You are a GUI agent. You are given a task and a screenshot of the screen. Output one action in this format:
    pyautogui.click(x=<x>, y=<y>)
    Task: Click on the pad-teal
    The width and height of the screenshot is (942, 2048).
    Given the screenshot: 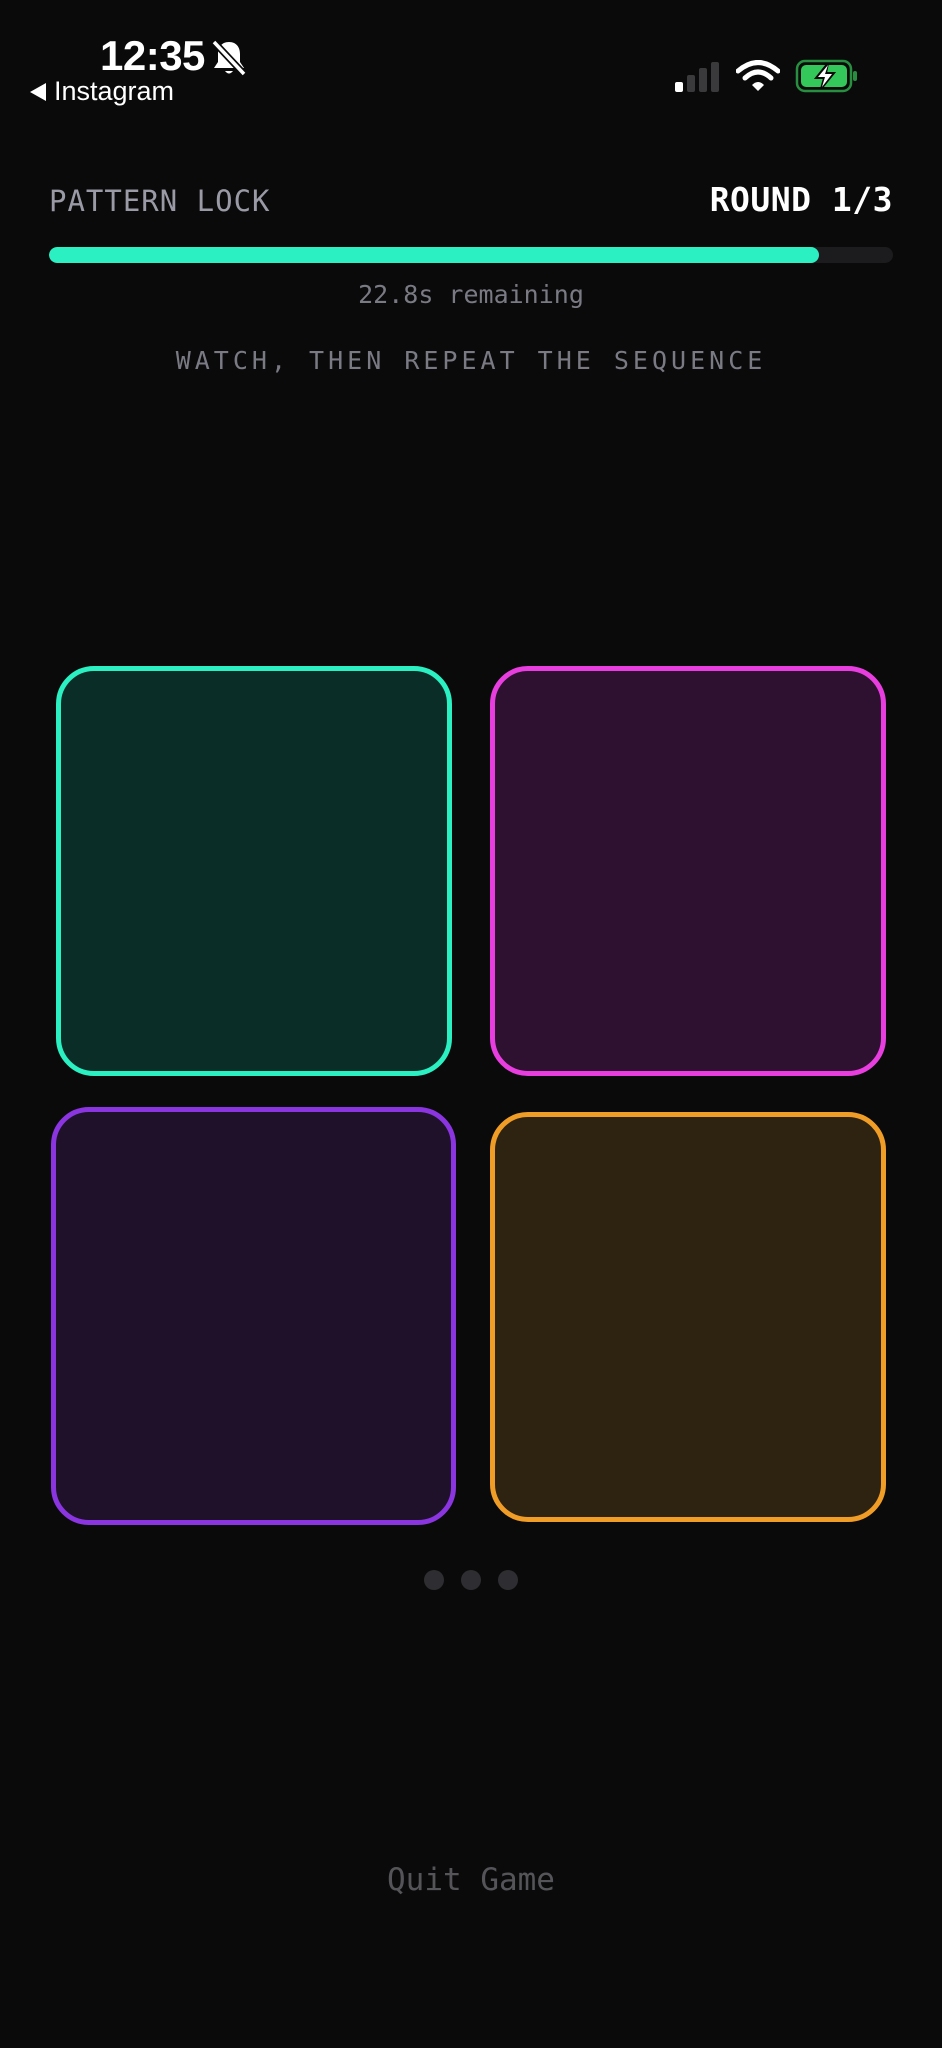 What is the action you would take?
    pyautogui.click(x=254, y=871)
    